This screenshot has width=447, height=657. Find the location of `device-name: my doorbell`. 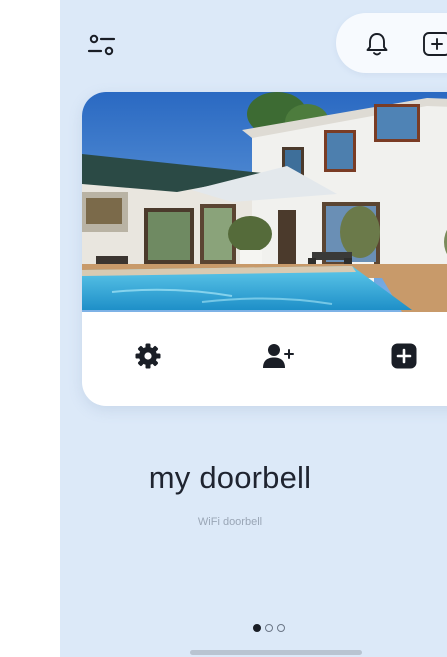

device-name: my doorbell is located at coordinates (230, 477).